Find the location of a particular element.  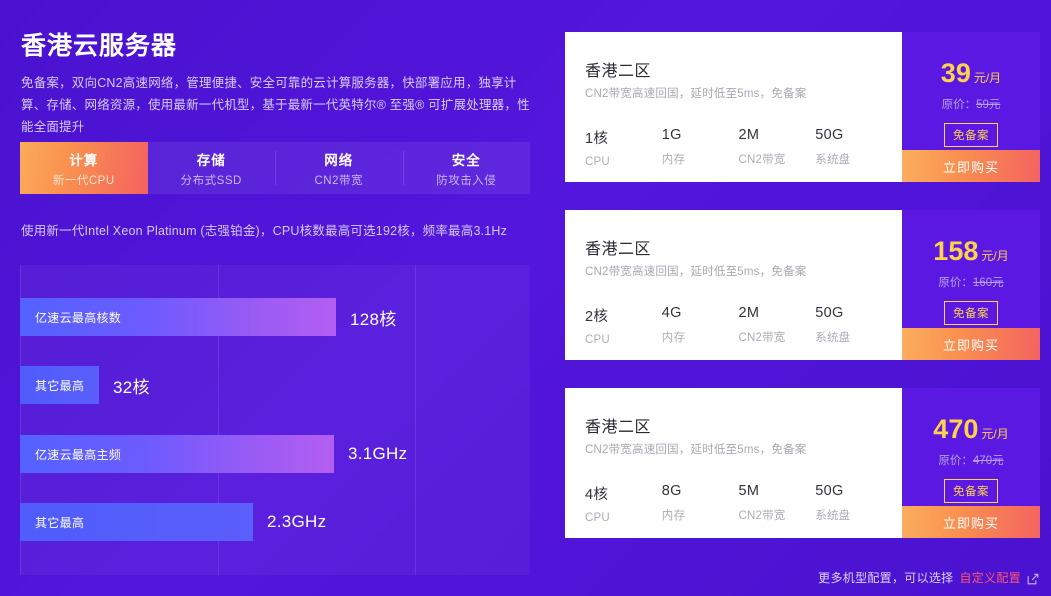

plan-original-price: 原价：470元 is located at coordinates (971, 460).